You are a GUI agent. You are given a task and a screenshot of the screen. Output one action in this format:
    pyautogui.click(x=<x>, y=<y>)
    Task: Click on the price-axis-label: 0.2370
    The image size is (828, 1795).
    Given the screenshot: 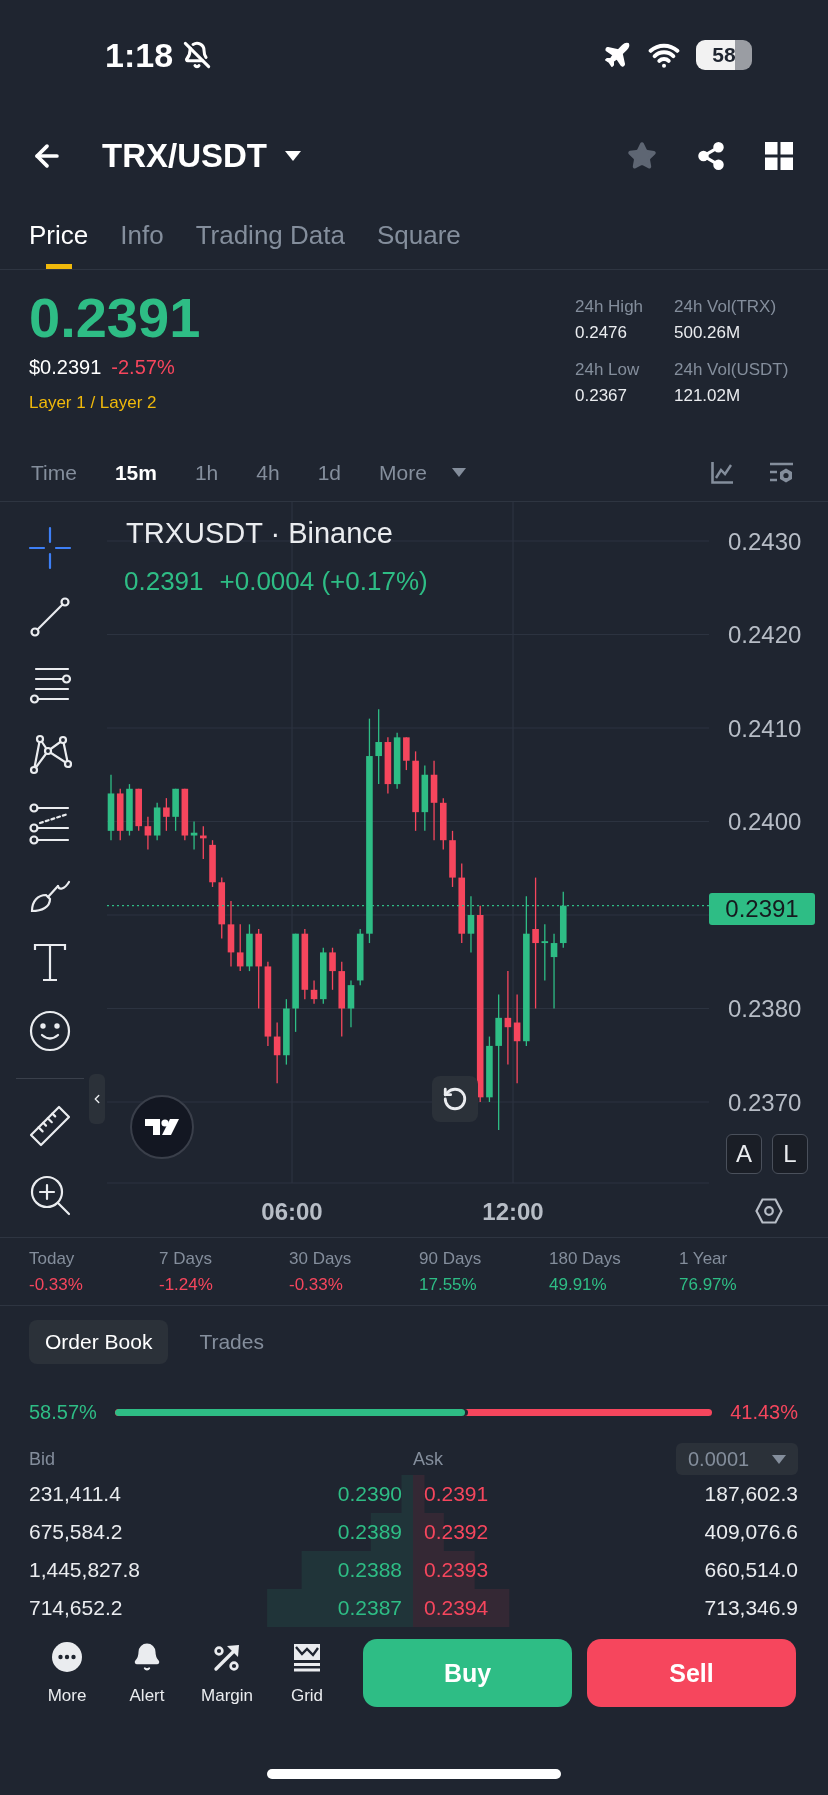 What is the action you would take?
    pyautogui.click(x=765, y=1102)
    